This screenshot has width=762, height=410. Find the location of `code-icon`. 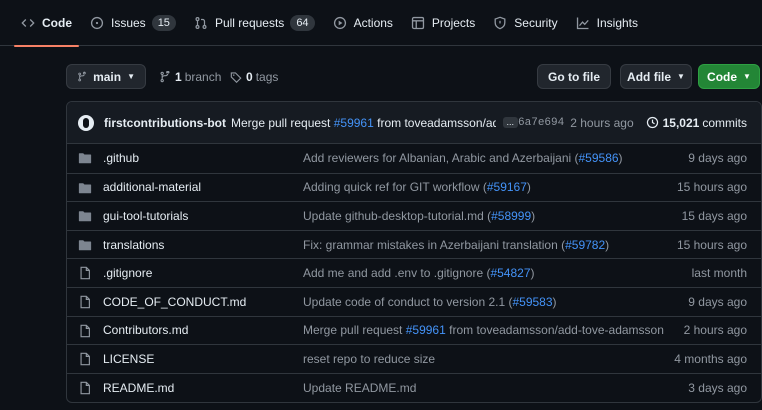

code-icon is located at coordinates (31, 23).